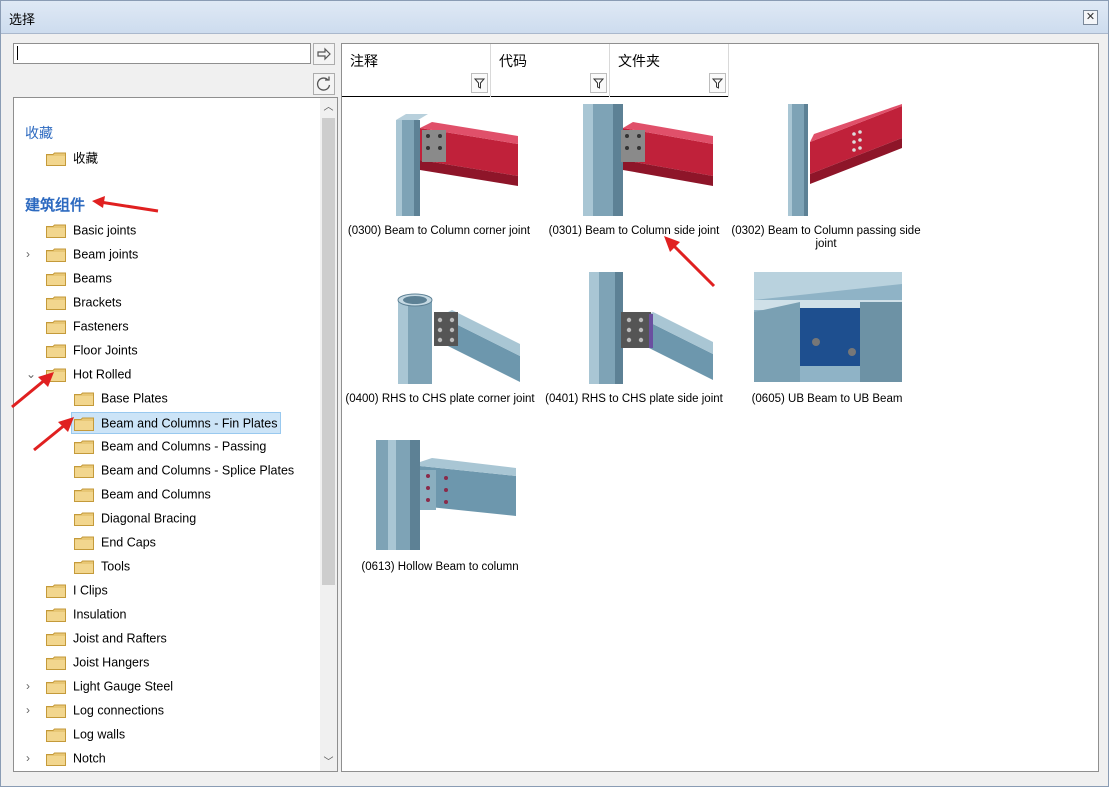 Image resolution: width=1109 pixels, height=787 pixels. Describe the element at coordinates (55, 204) in the screenshot. I see `arch-components-group-header: 建筑组件` at that location.